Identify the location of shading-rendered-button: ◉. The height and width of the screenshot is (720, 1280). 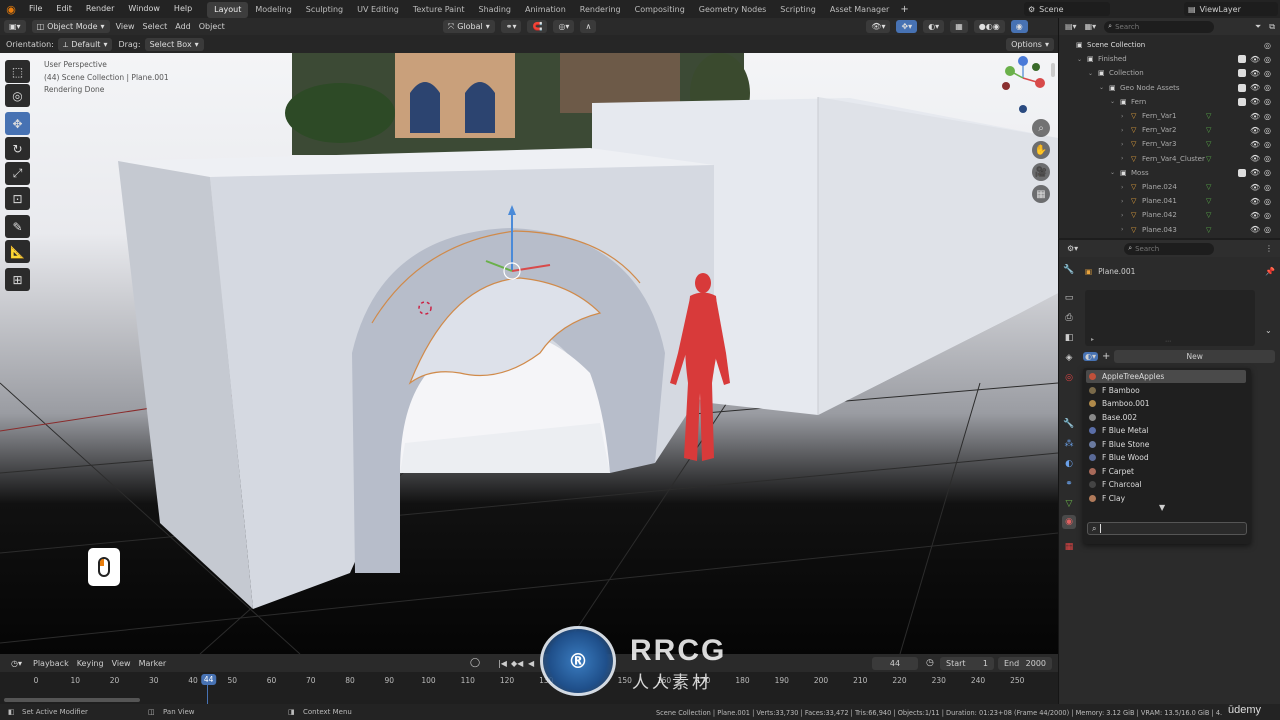
(1019, 26).